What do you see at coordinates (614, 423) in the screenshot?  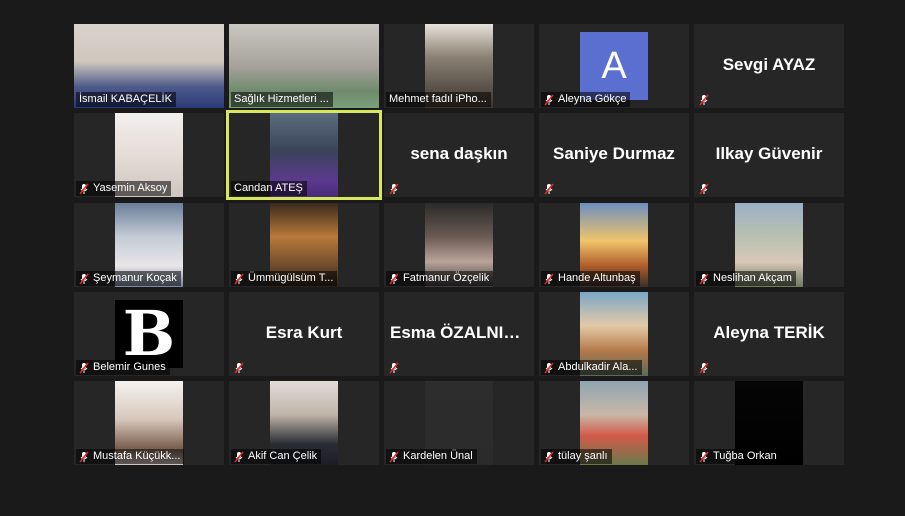 I see `participant-tile: tülay şanlı` at bounding box center [614, 423].